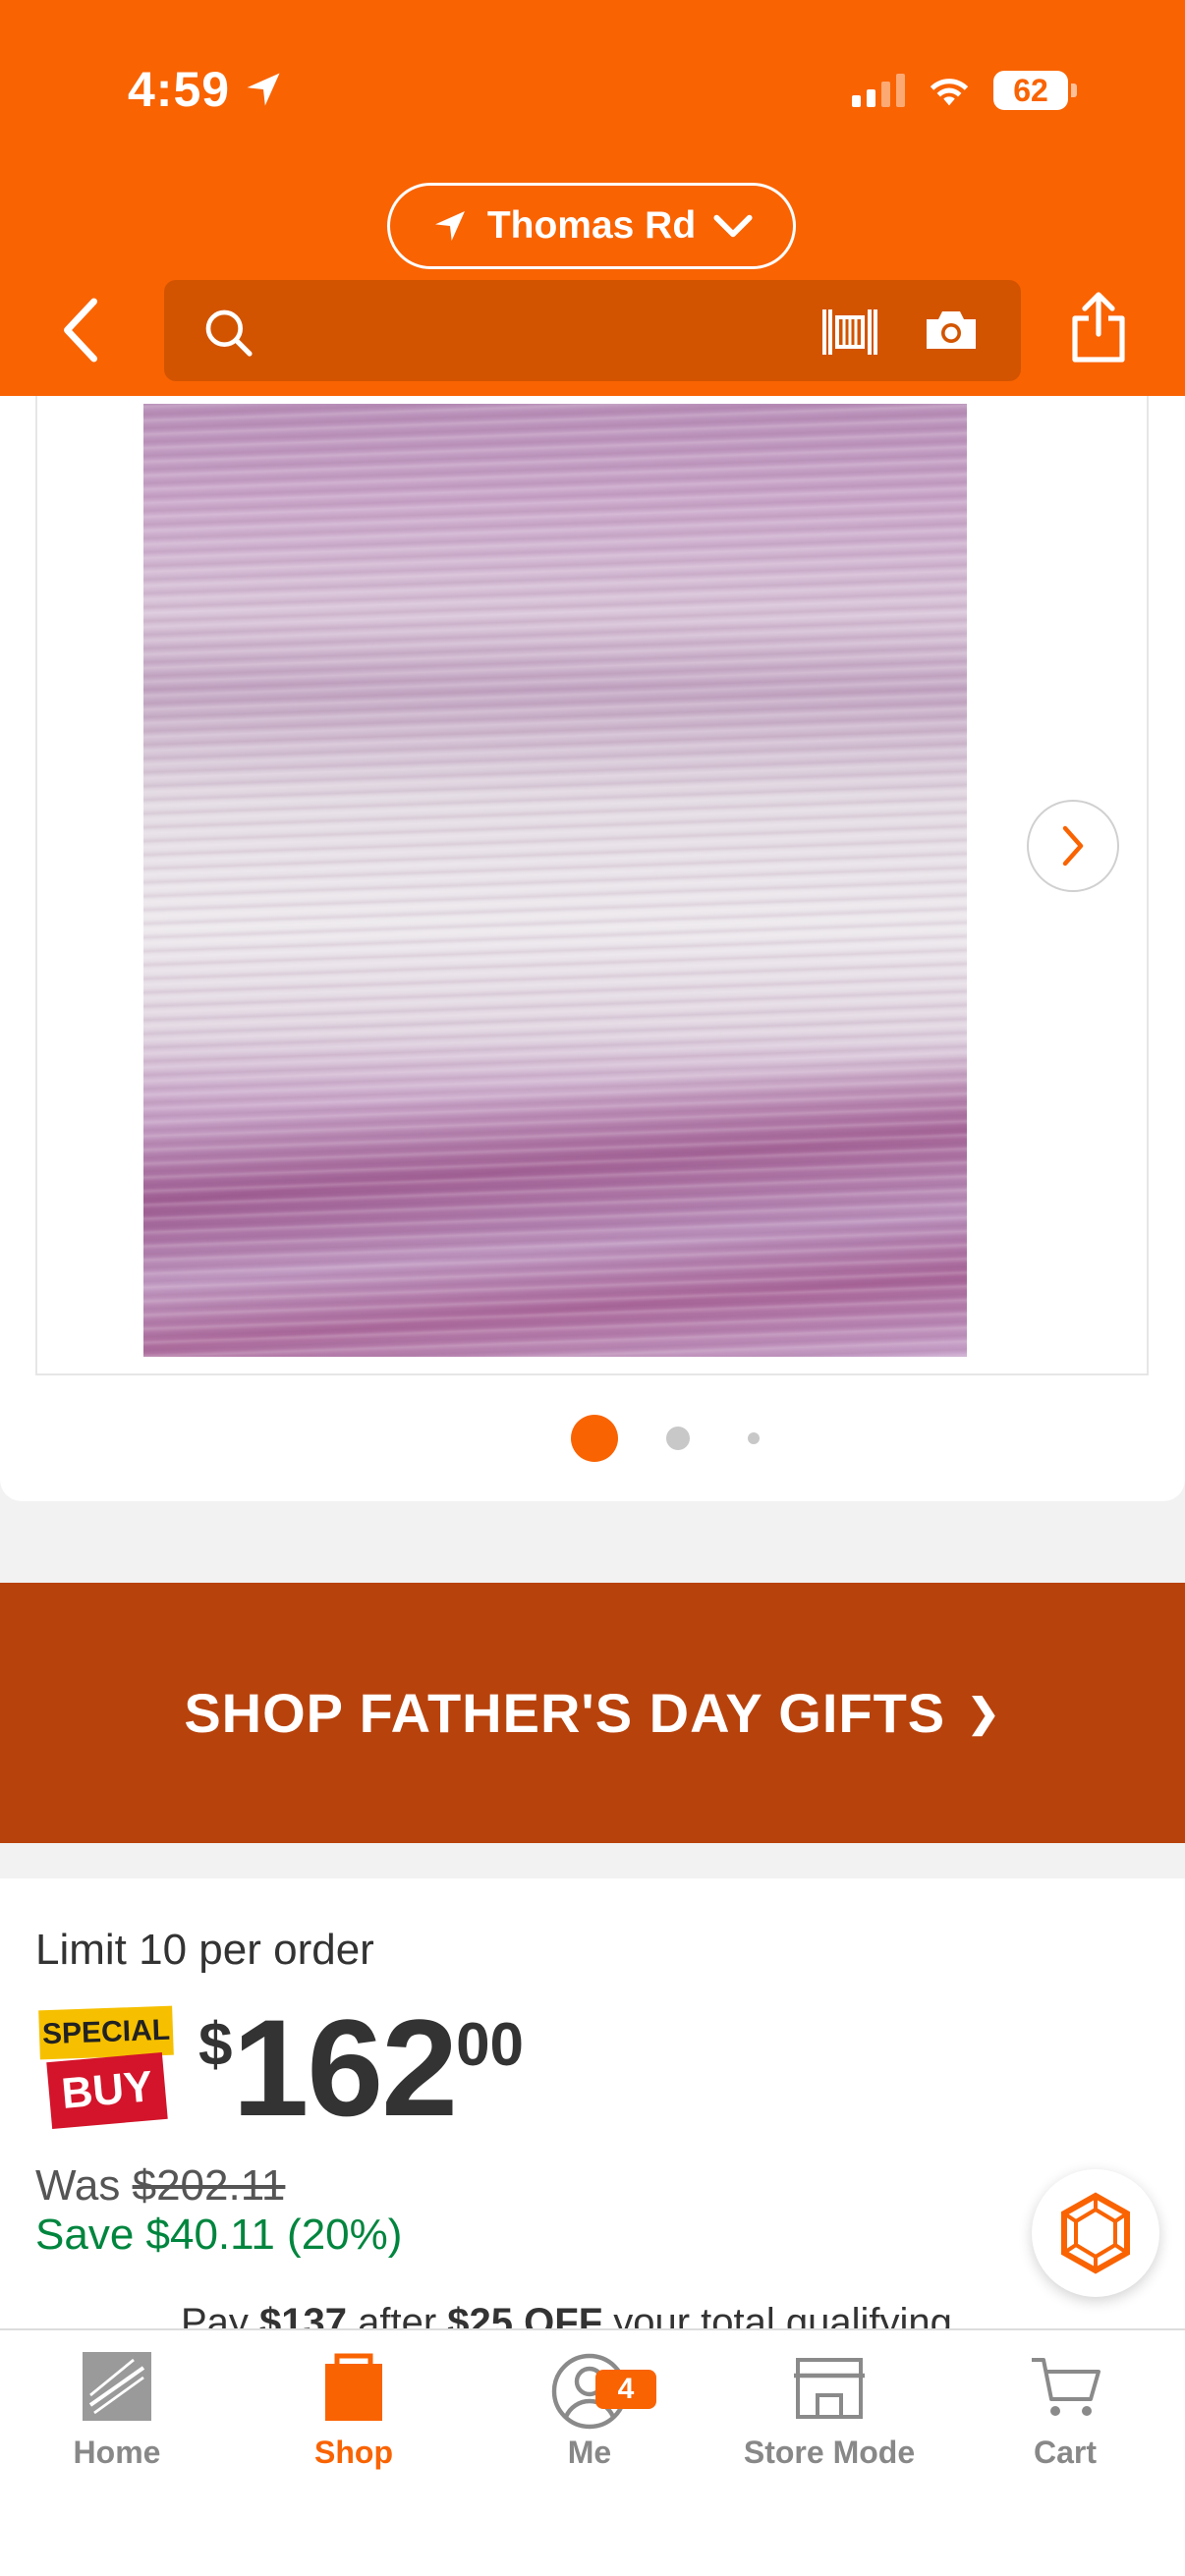  Describe the element at coordinates (353, 2452) in the screenshot. I see `nav-label: Shop` at that location.